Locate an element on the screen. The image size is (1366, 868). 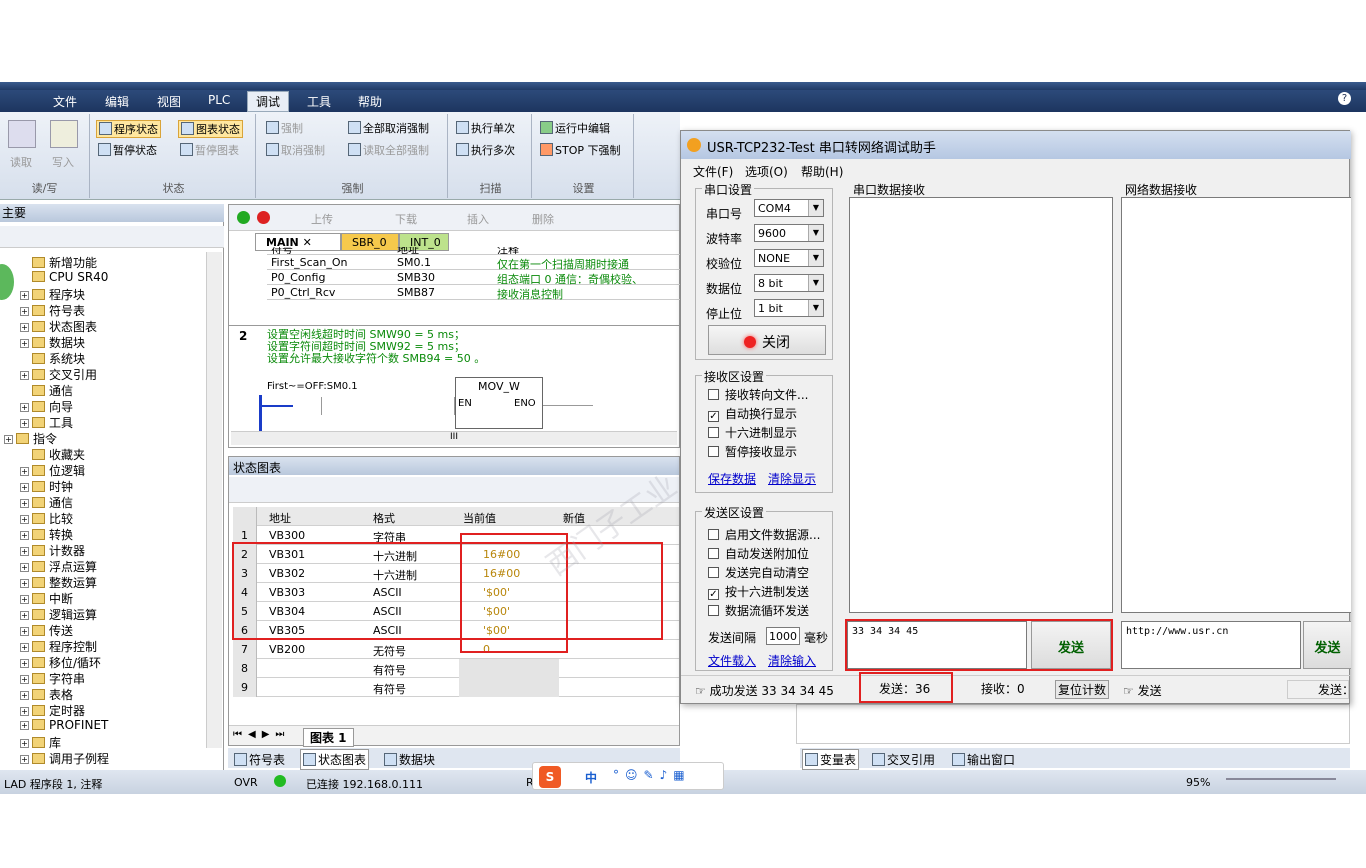
multi-step-button: 执行多次 is located at coordinates (485, 150).